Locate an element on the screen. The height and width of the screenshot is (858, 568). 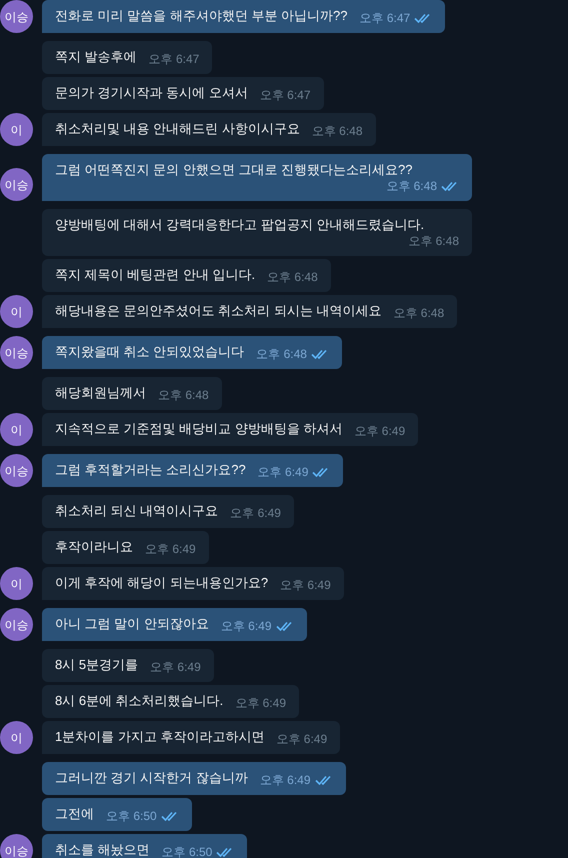
message-text: 후작이라니요 is located at coordinates (94, 547).